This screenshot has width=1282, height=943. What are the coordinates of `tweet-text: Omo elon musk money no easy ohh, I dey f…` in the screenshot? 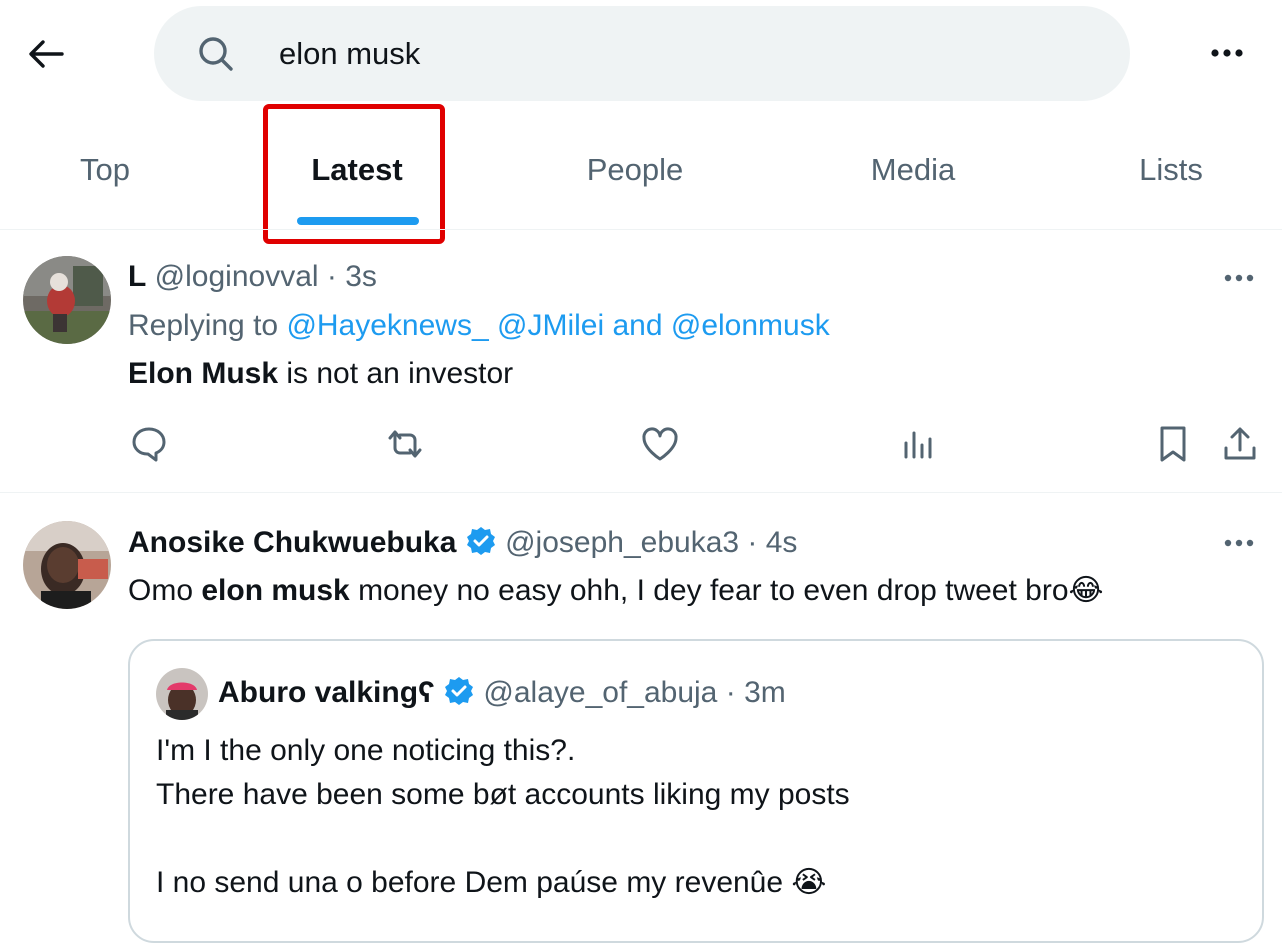 It's located at (616, 591).